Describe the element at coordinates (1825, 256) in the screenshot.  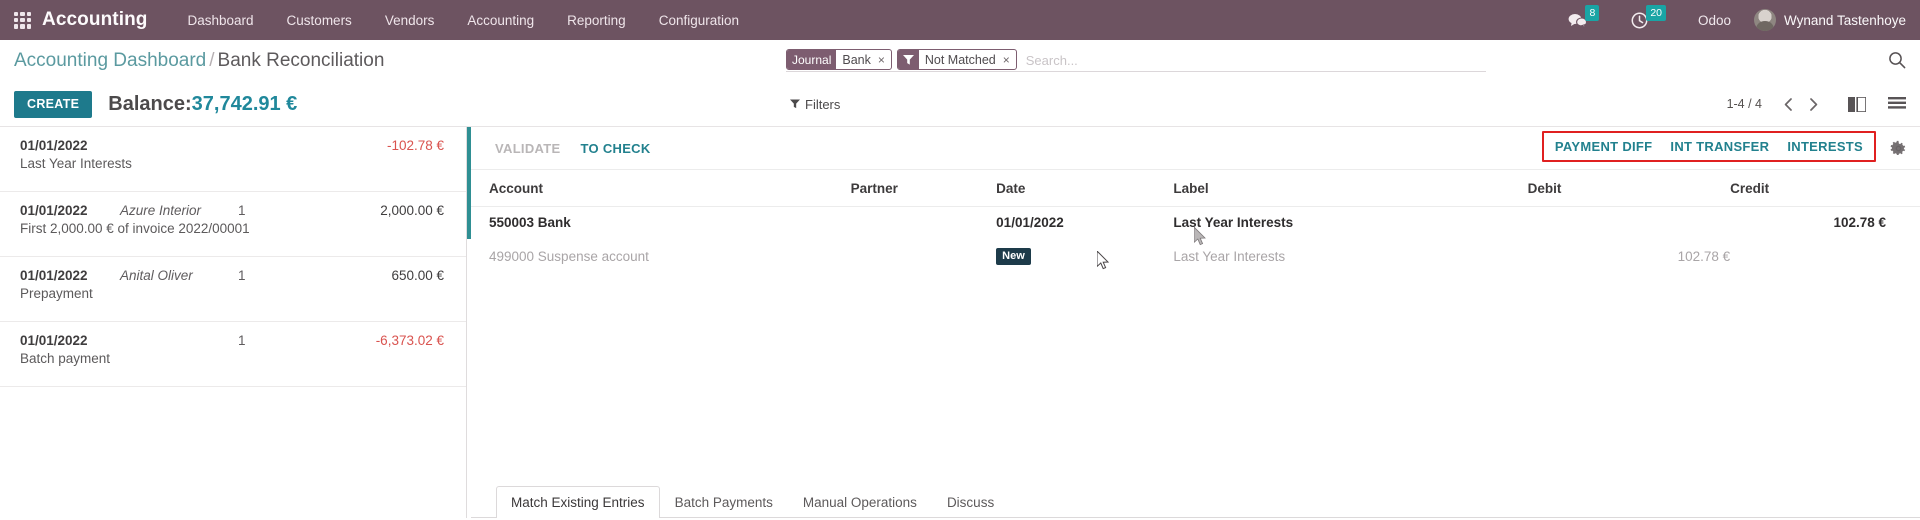
I see `cell-credit` at that location.